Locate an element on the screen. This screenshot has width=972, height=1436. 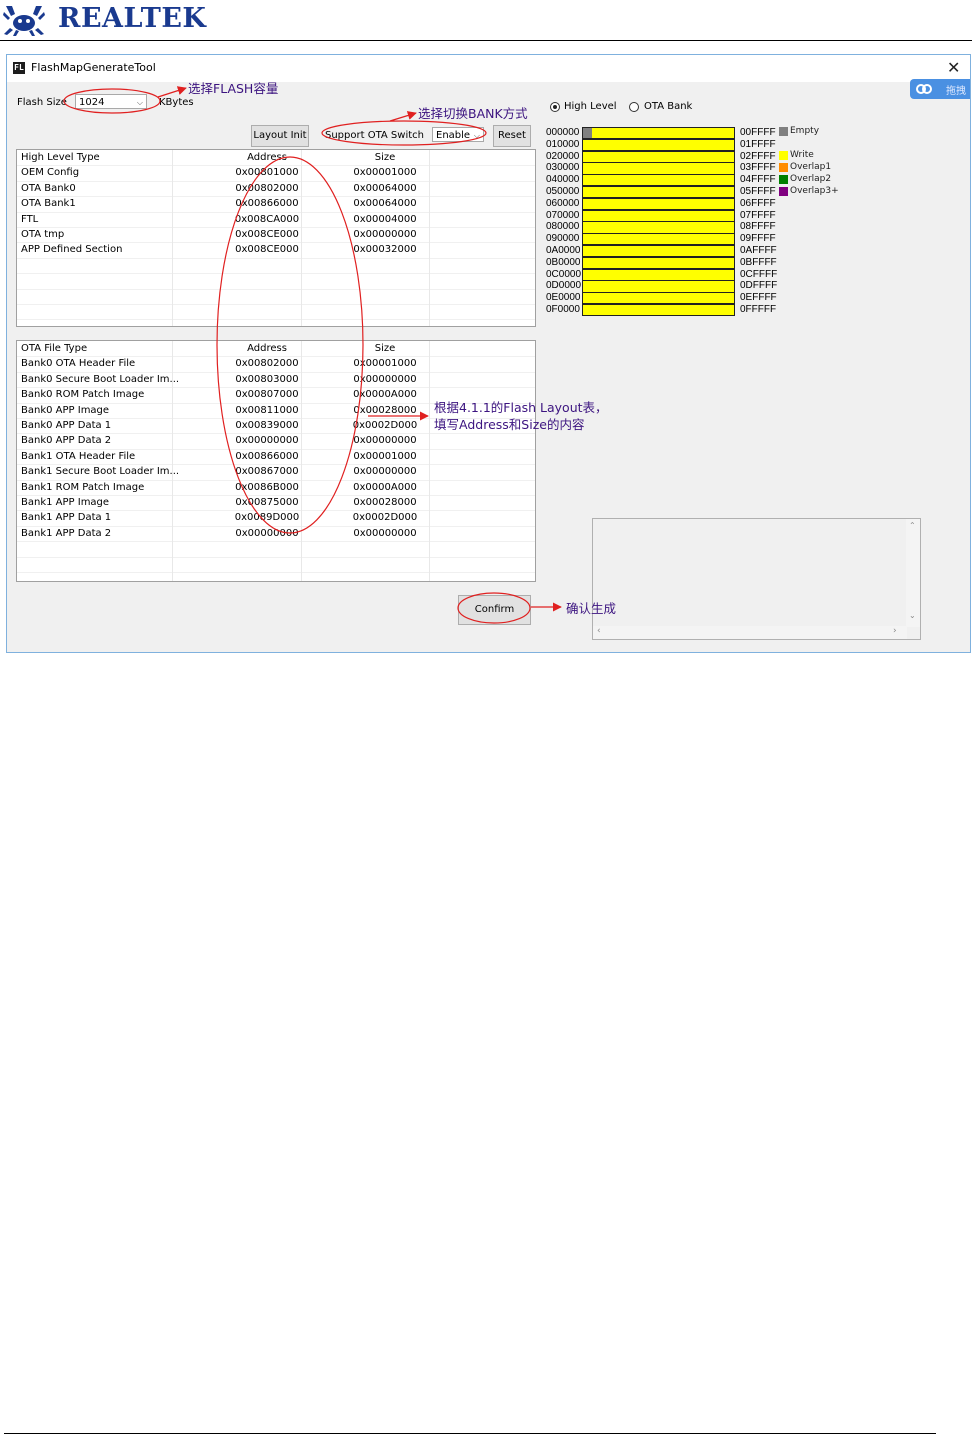
ota-switch-arrow is located at coordinates (403, 116).